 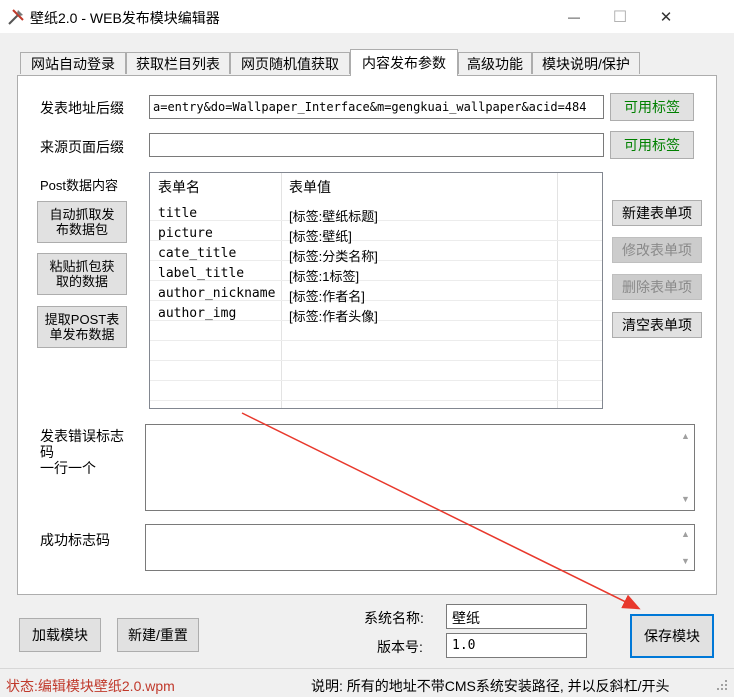 What do you see at coordinates (90, 686) in the screenshot?
I see `status-text: 状态:编辑模块壁纸2.0.wpm` at bounding box center [90, 686].